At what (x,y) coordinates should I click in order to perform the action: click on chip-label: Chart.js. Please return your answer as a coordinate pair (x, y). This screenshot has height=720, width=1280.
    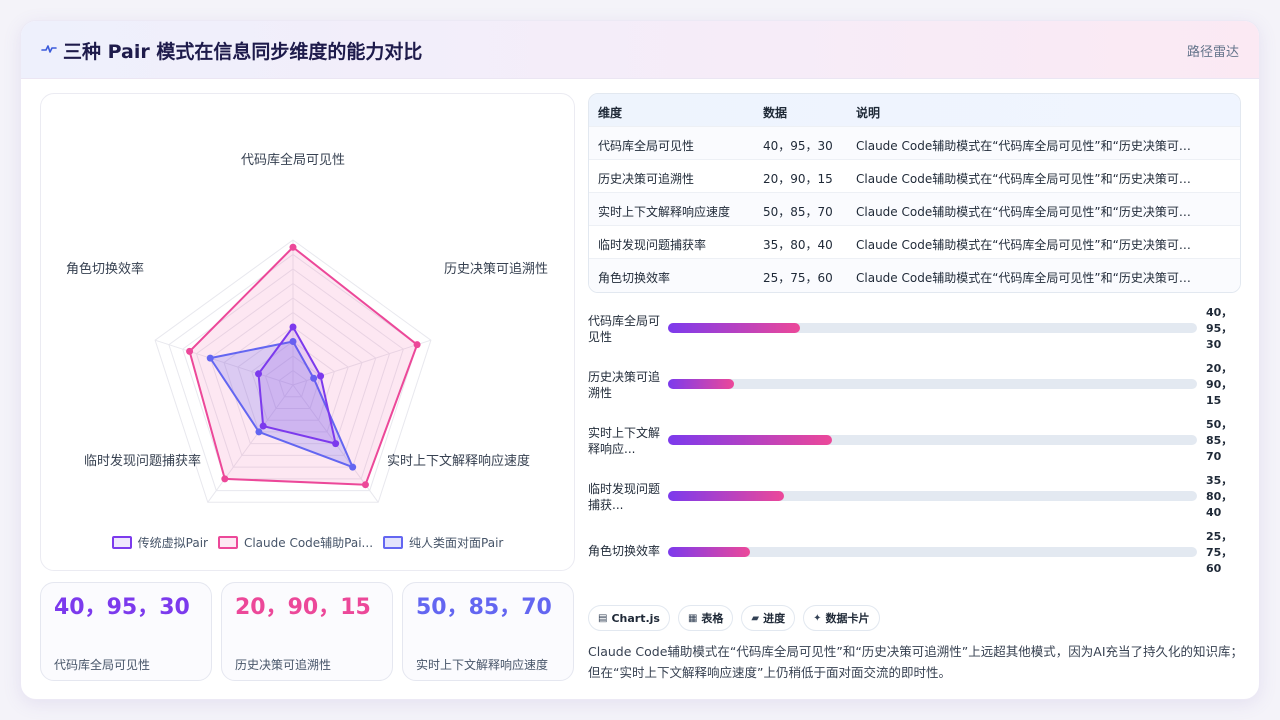
    Looking at the image, I should click on (635, 618).